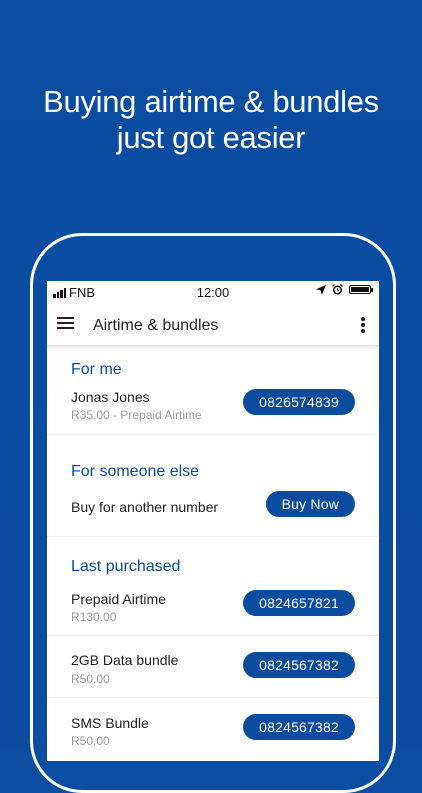  What do you see at coordinates (299, 603) in the screenshot?
I see `purchase-number-button: 0824657821` at bounding box center [299, 603].